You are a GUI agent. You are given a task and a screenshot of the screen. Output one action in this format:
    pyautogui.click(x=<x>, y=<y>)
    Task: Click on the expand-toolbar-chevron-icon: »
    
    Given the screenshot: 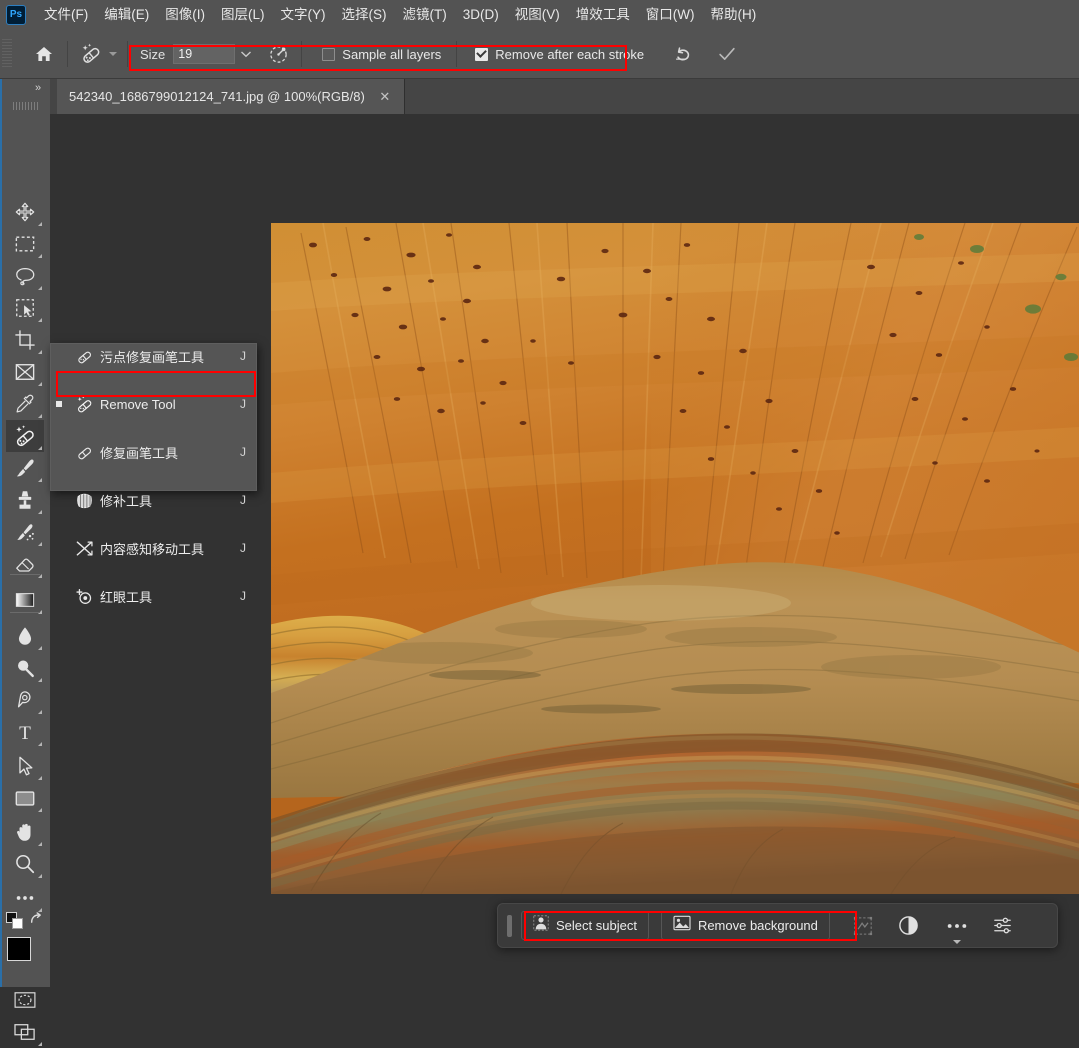 What is the action you would take?
    pyautogui.click(x=38, y=88)
    